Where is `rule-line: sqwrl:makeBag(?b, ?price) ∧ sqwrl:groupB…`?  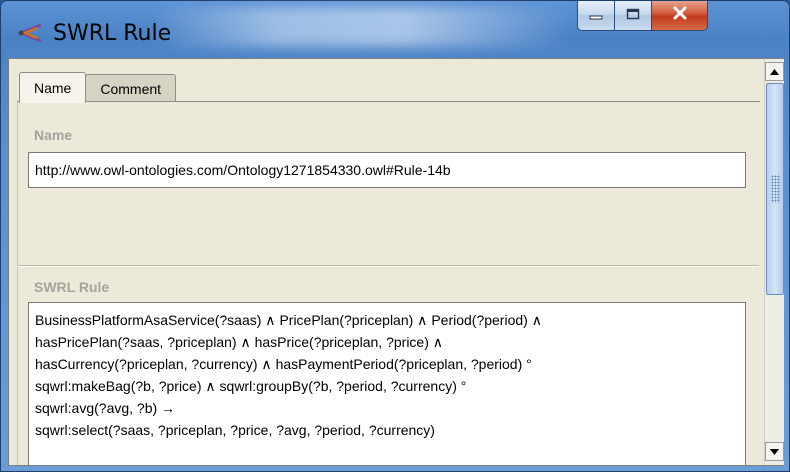
rule-line: sqwrl:makeBag(?b, ?price) ∧ sqwrl:groupB… is located at coordinates (251, 386).